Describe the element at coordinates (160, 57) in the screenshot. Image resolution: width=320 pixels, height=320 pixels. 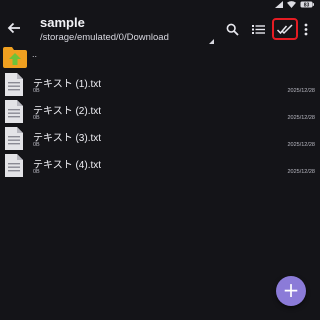
I see `parent-directory-item: ..` at that location.